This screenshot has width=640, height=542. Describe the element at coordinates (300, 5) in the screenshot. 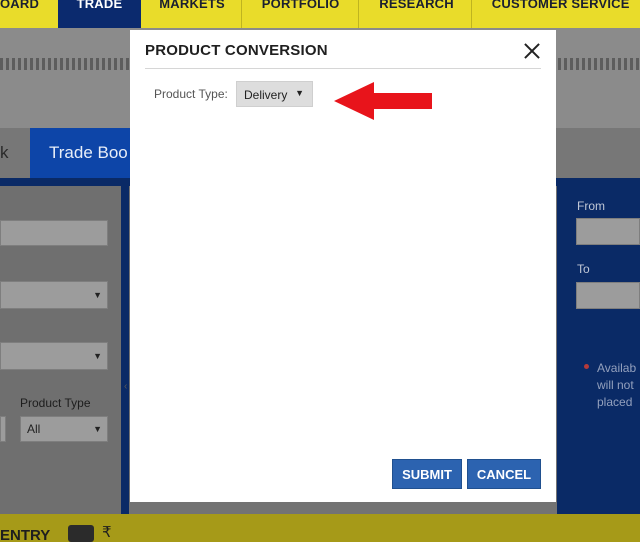

I see `nav-item-label: PORTFOLIO` at that location.